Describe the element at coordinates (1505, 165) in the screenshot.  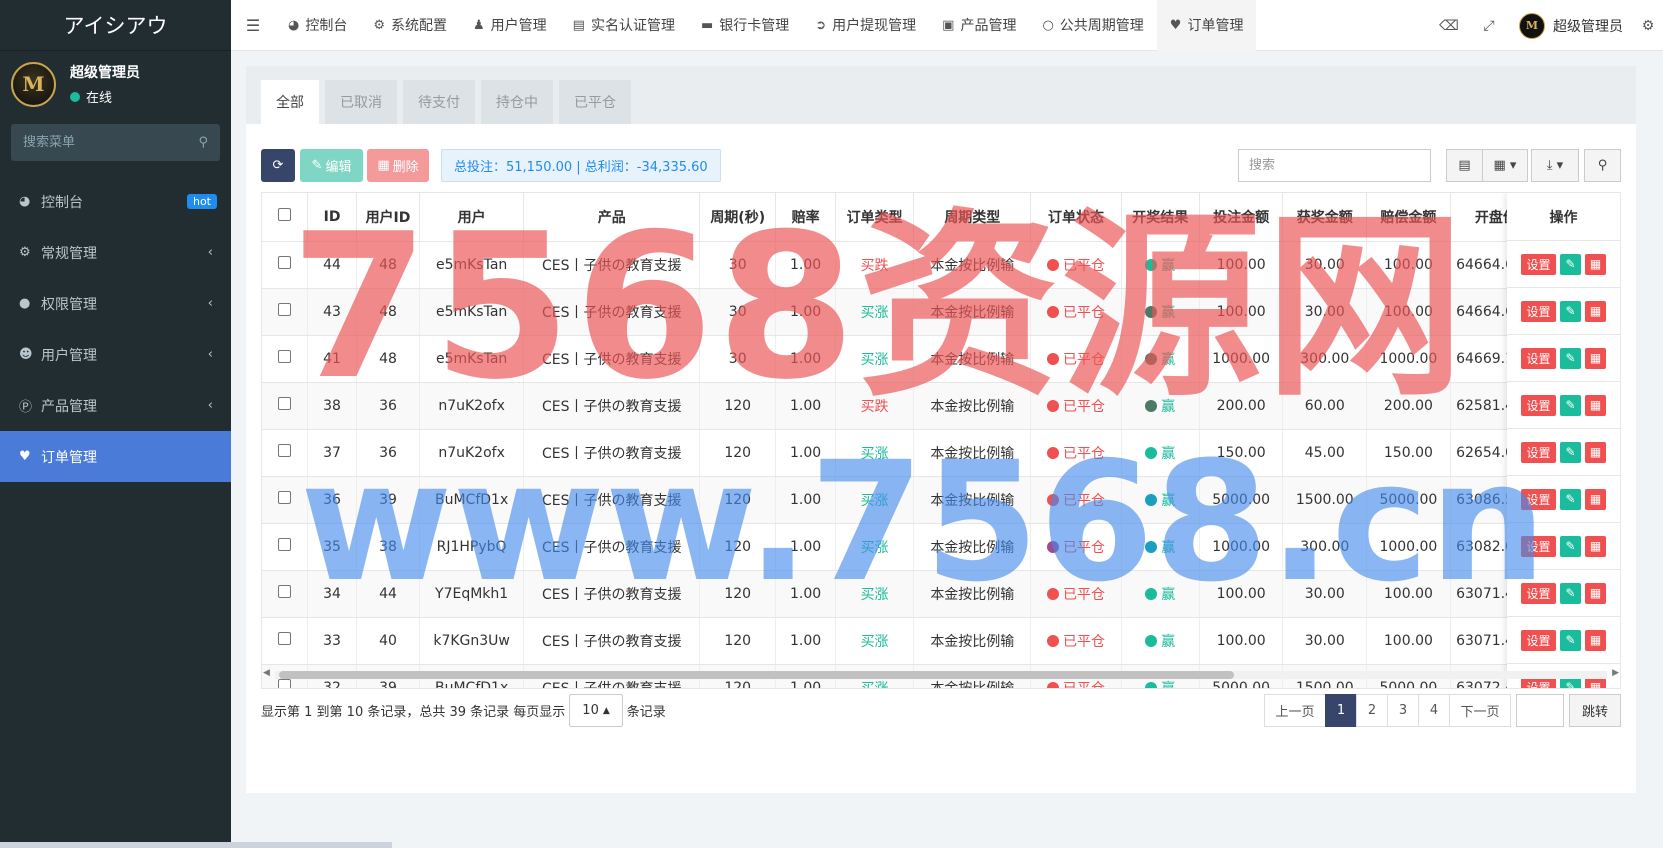
I see `columns-button: ▦ ▾` at that location.